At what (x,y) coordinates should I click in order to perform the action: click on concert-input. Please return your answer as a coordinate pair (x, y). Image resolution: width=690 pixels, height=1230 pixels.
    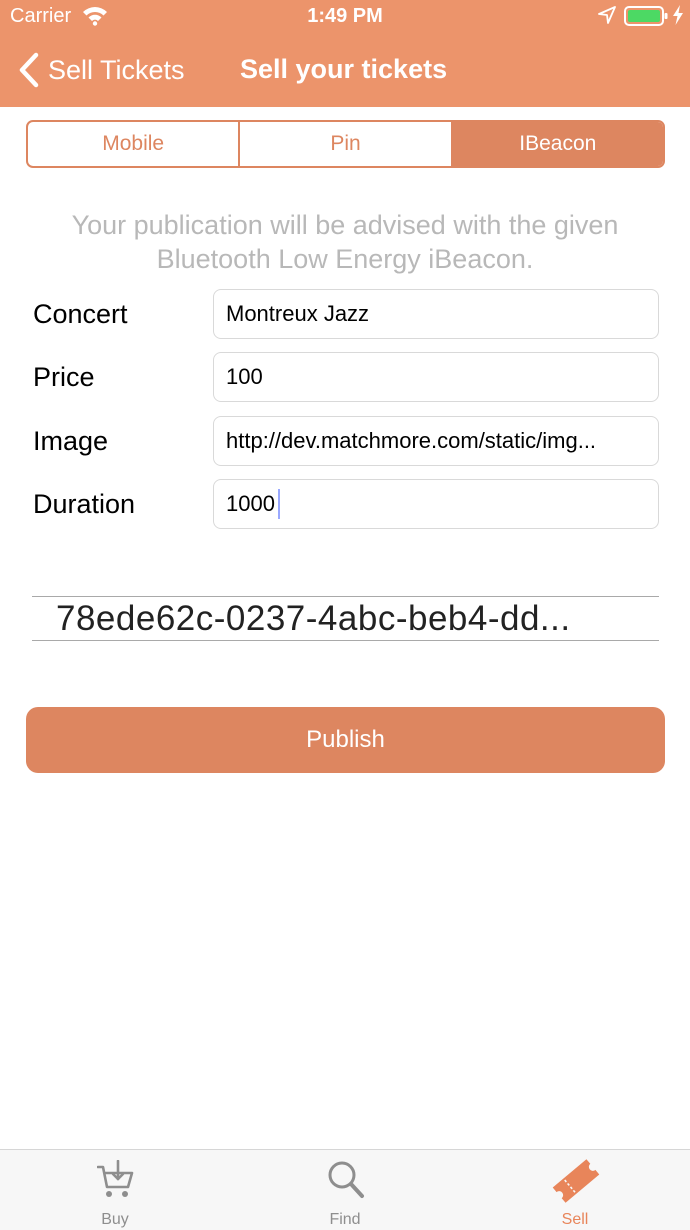
    Looking at the image, I should click on (436, 314).